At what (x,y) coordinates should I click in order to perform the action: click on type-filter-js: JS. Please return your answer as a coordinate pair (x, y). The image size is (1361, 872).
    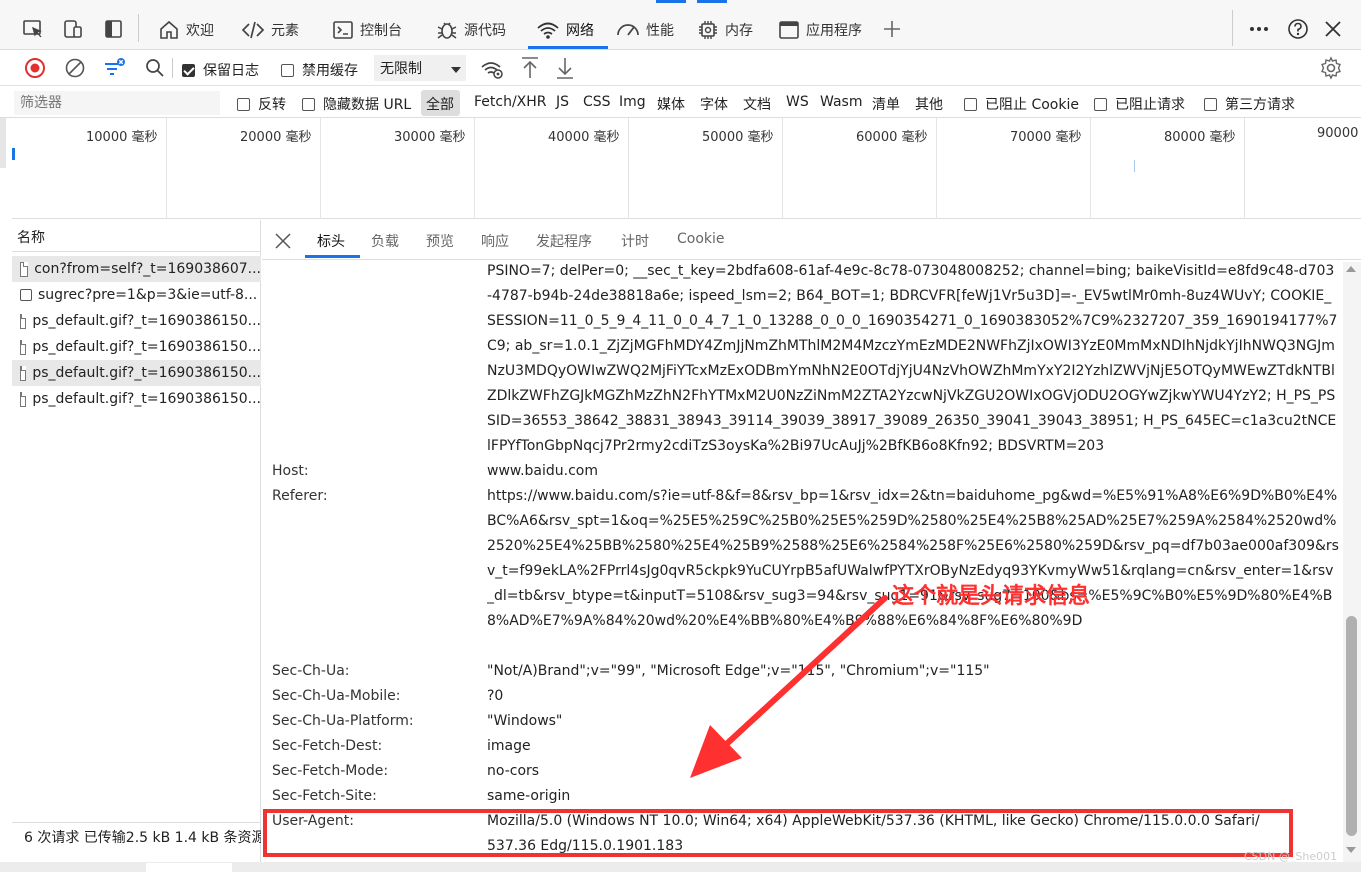
    Looking at the image, I should click on (562, 102).